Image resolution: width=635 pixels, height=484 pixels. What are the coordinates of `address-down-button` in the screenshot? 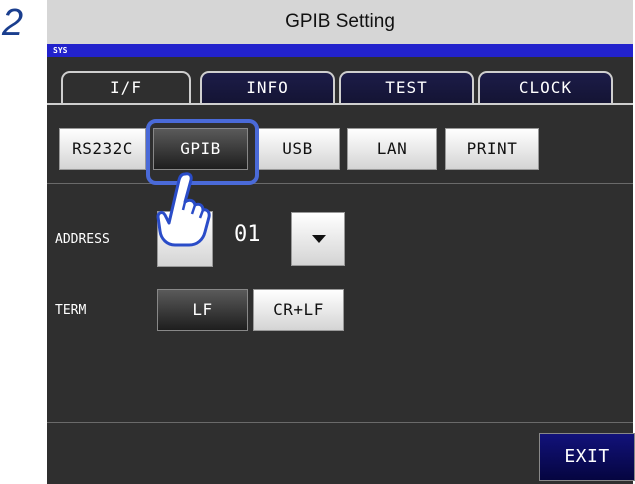 It's located at (318, 239).